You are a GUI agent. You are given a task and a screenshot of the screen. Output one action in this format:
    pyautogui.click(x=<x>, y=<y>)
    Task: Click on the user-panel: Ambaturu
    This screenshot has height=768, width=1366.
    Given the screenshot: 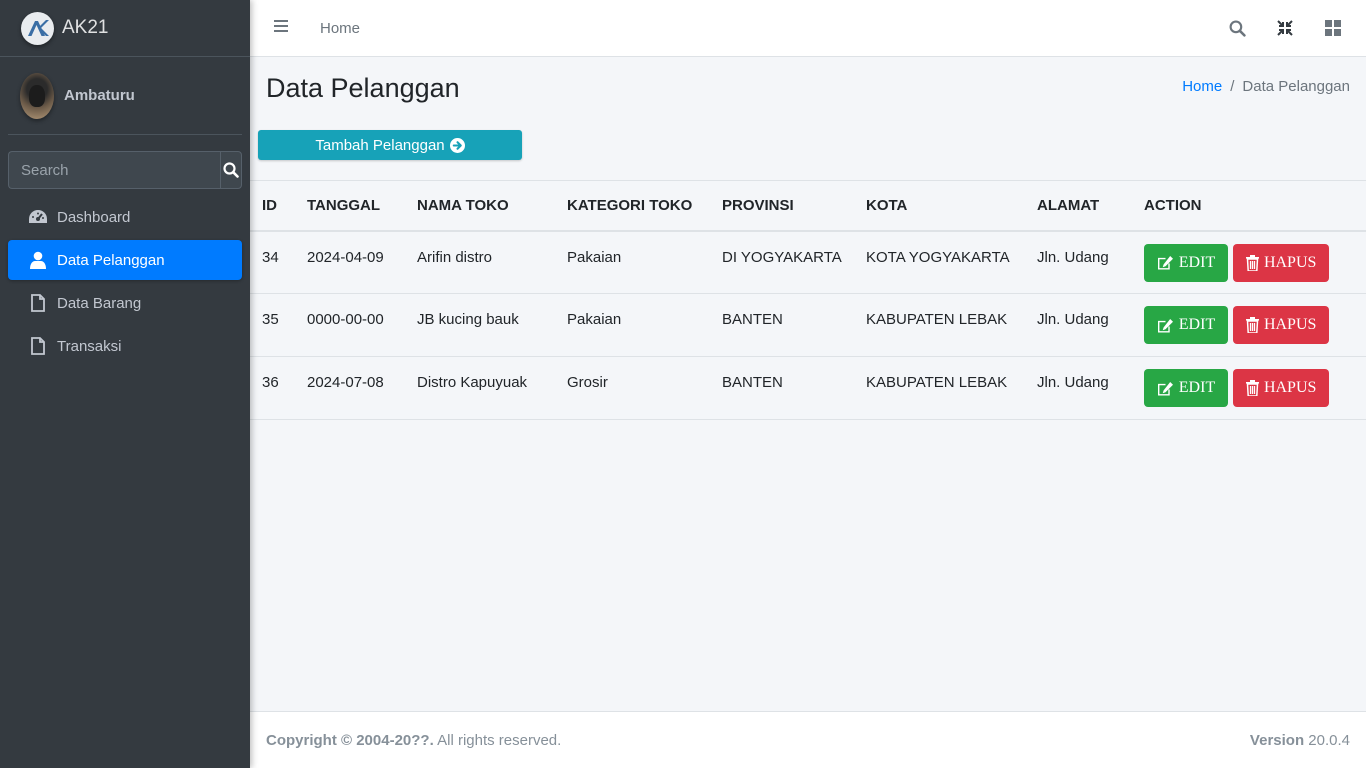 What is the action you would take?
    pyautogui.click(x=125, y=96)
    